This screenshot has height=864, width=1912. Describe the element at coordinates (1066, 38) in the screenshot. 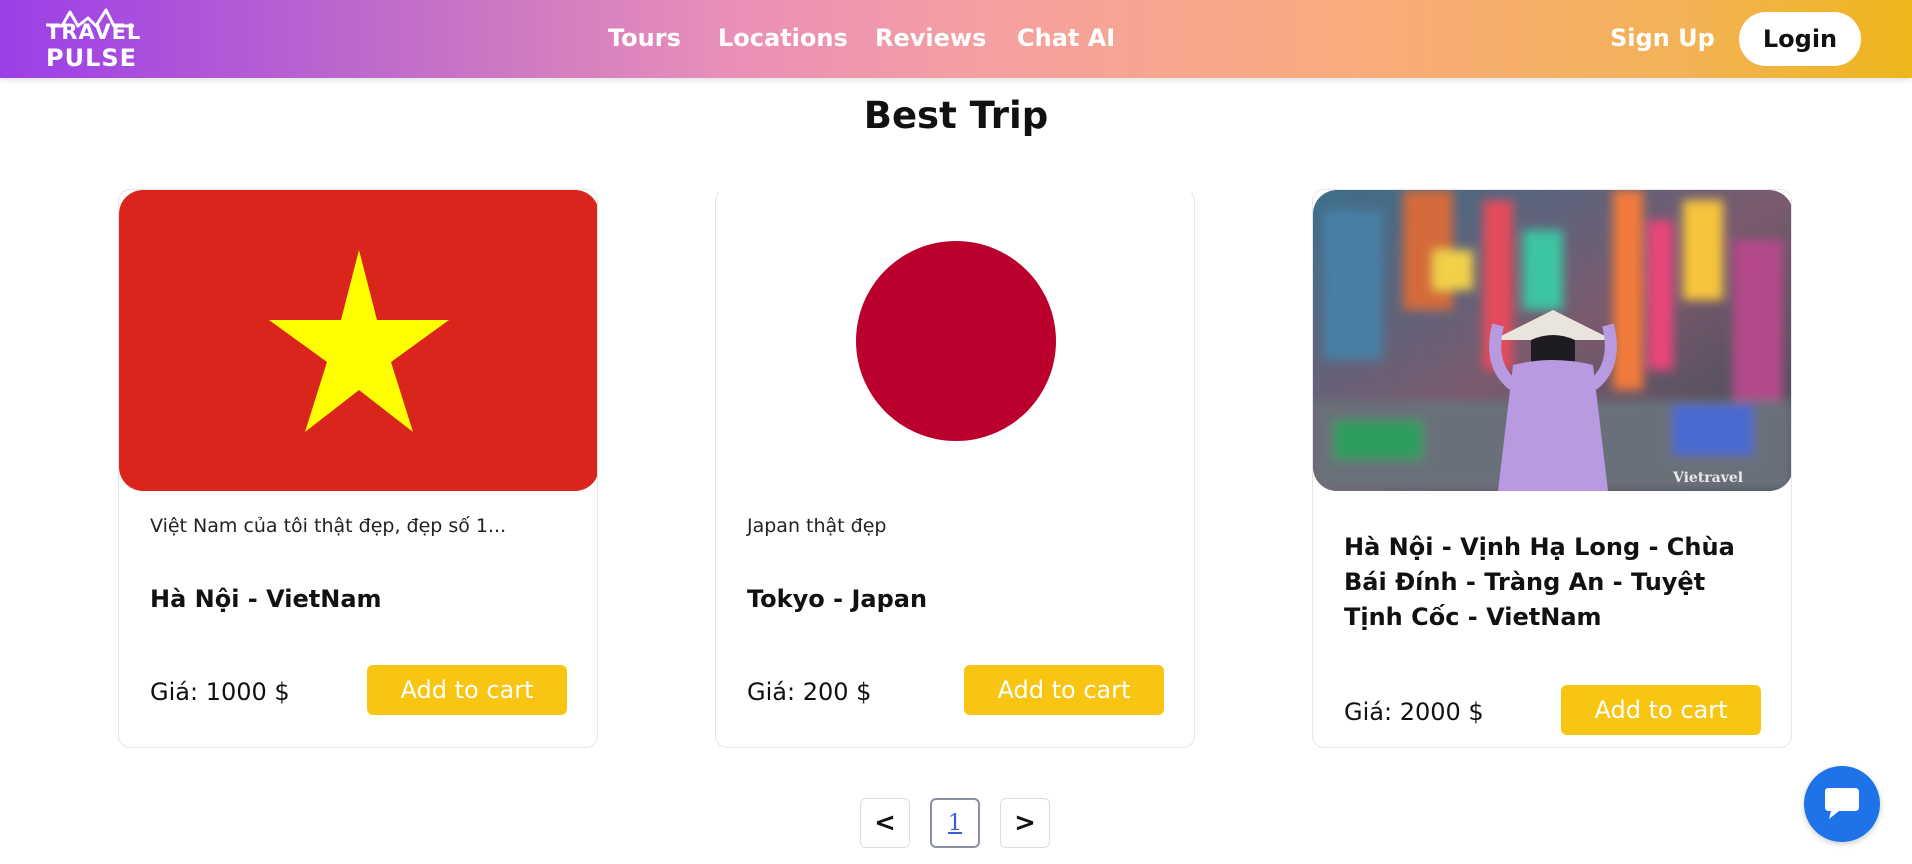

I see `nav-link-chat-ai: Chat AI` at that location.